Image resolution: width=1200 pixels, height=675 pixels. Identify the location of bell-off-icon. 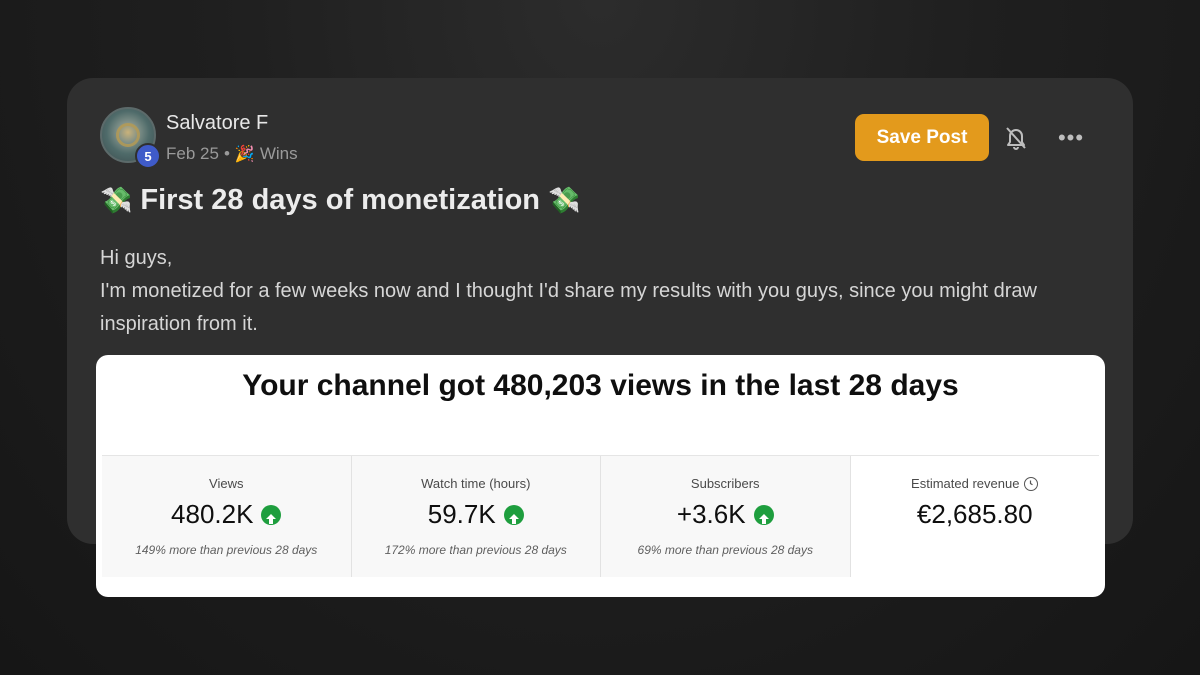
(1016, 138).